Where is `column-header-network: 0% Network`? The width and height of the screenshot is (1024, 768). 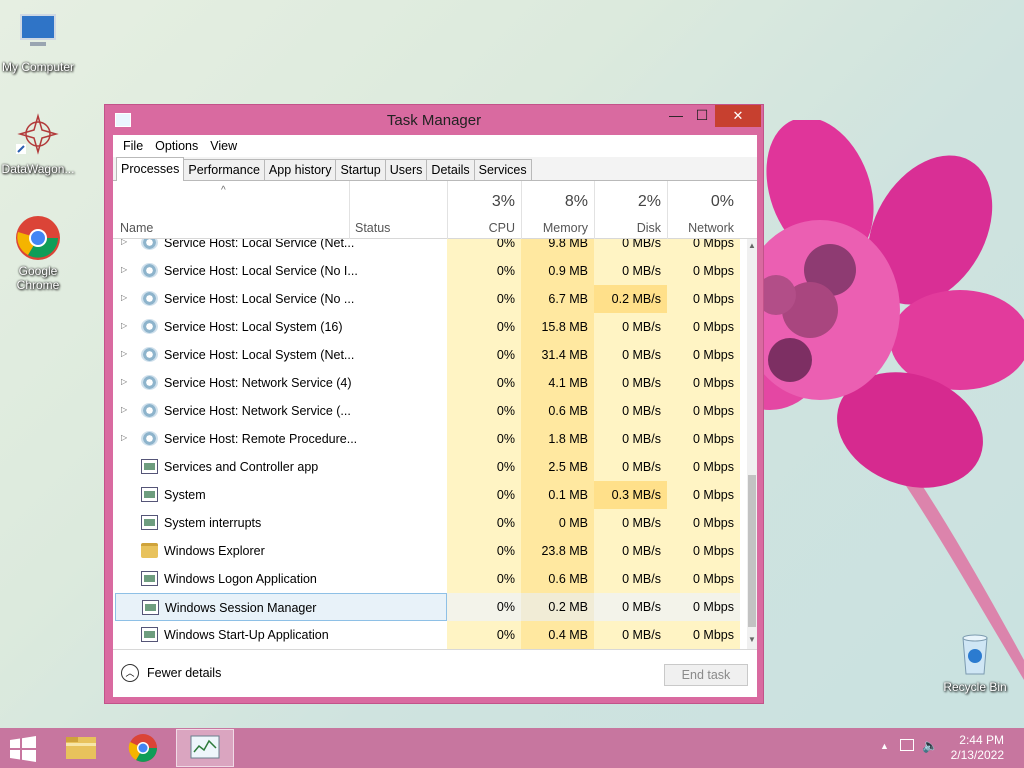
column-header-network: 0% Network is located at coordinates (703, 210).